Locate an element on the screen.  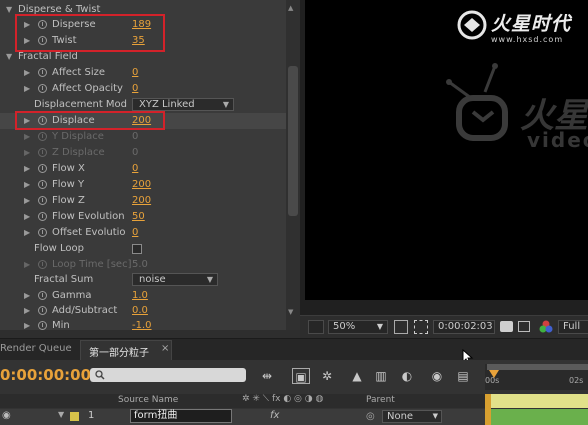
comp-mini-flowchart-icon: ⇹ is located at coordinates (267, 376).